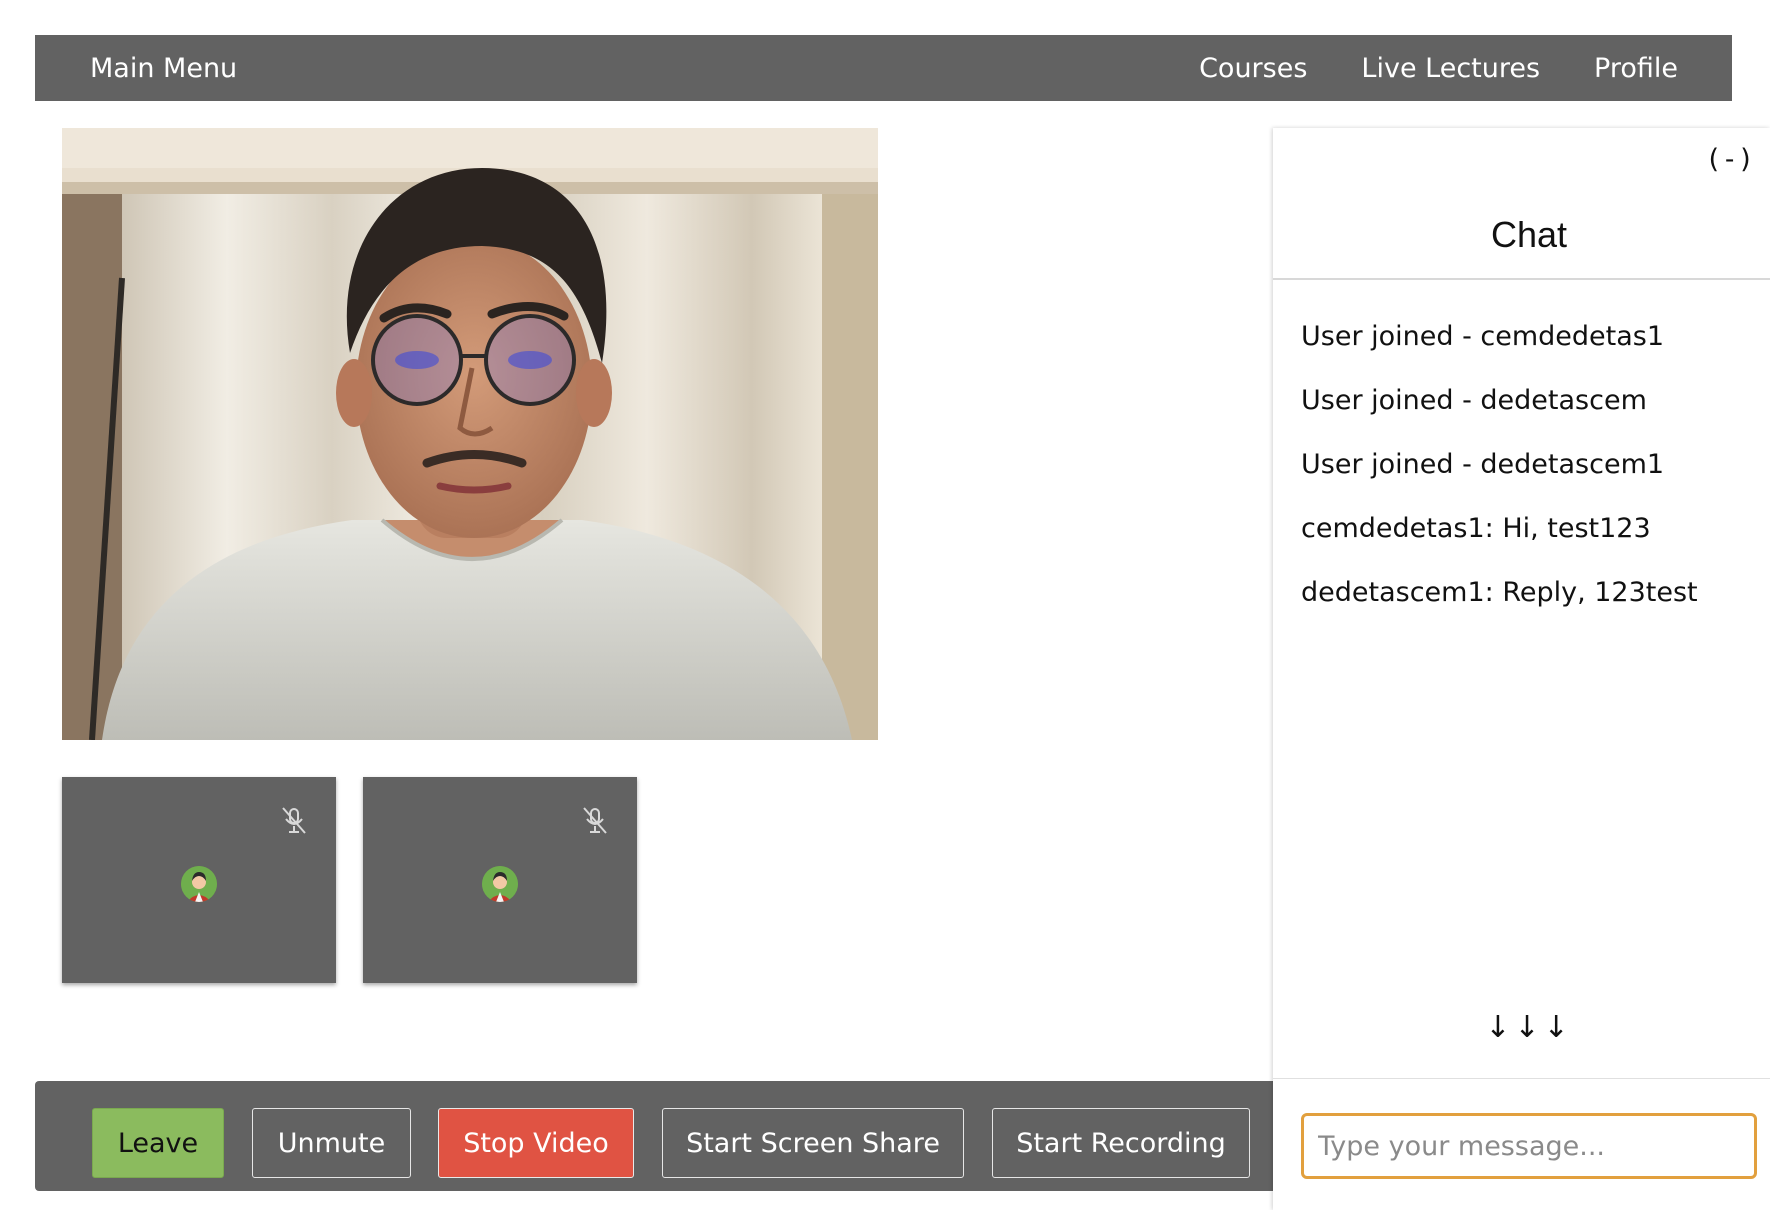  Describe the element at coordinates (536, 1143) in the screenshot. I see `stop-video-button: Stop Video` at that location.